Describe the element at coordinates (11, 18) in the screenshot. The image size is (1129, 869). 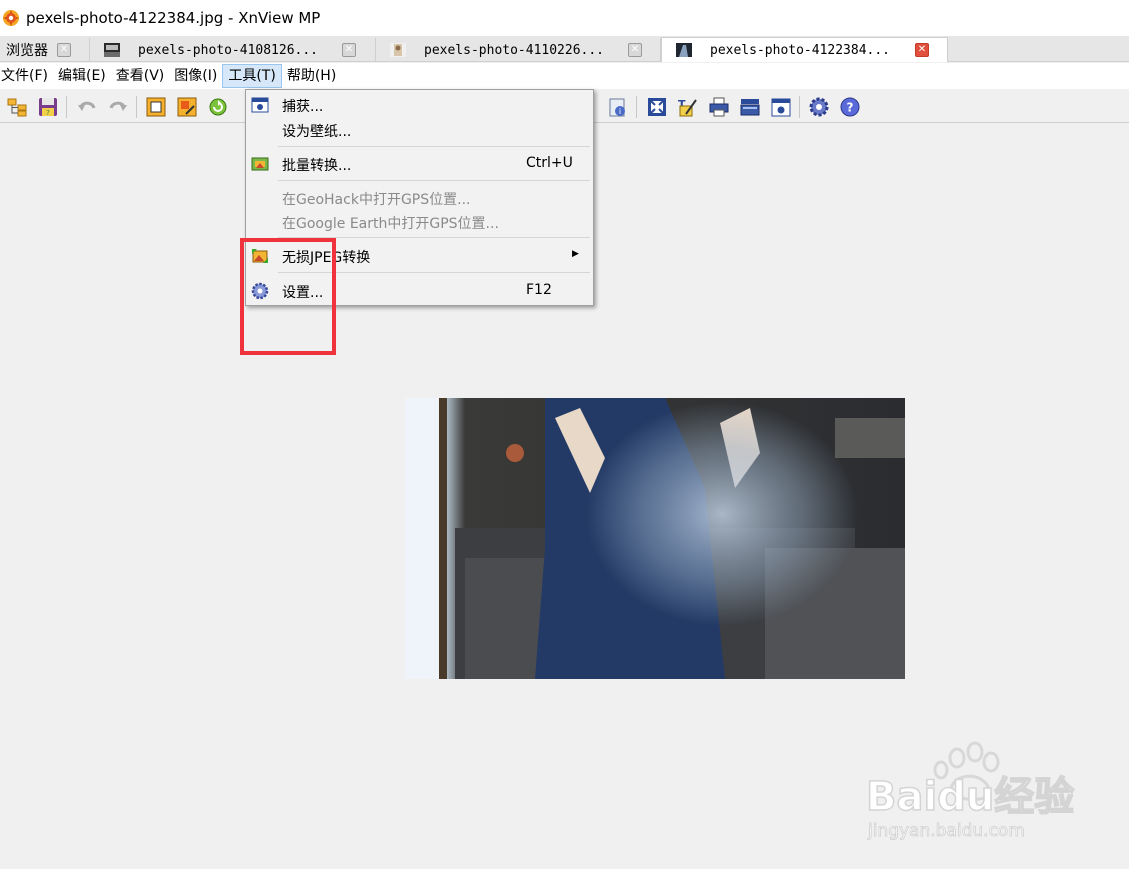
I see `xnview-logo-icon` at that location.